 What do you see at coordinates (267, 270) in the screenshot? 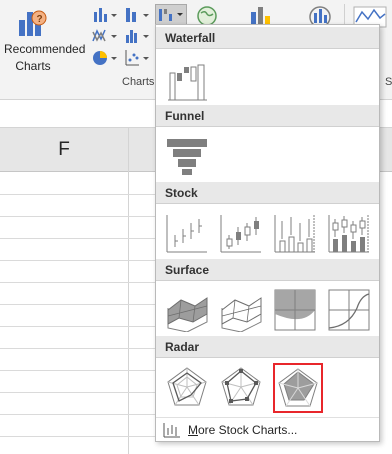
I see `section-header-surface: Surface` at bounding box center [267, 270].